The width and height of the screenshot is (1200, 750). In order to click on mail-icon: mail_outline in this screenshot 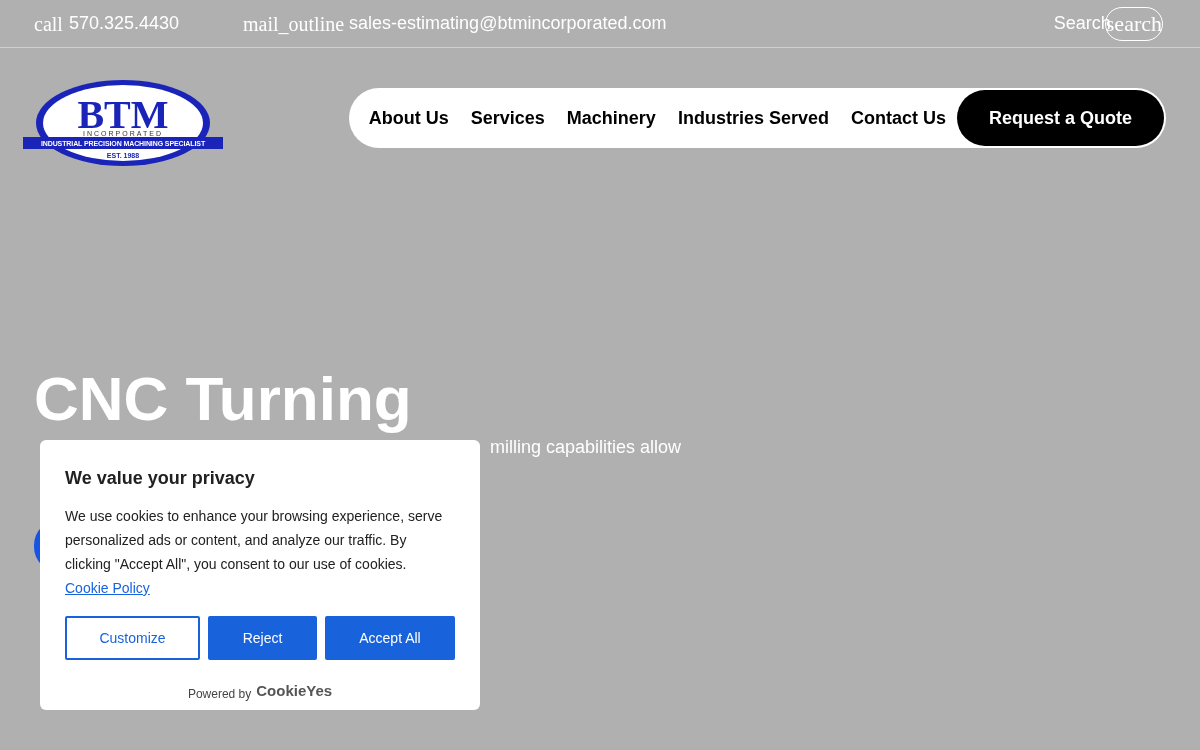, I will do `click(294, 23)`.